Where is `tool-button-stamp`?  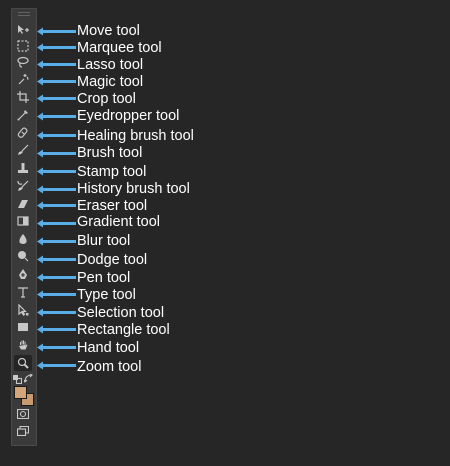 tool-button-stamp is located at coordinates (23, 168).